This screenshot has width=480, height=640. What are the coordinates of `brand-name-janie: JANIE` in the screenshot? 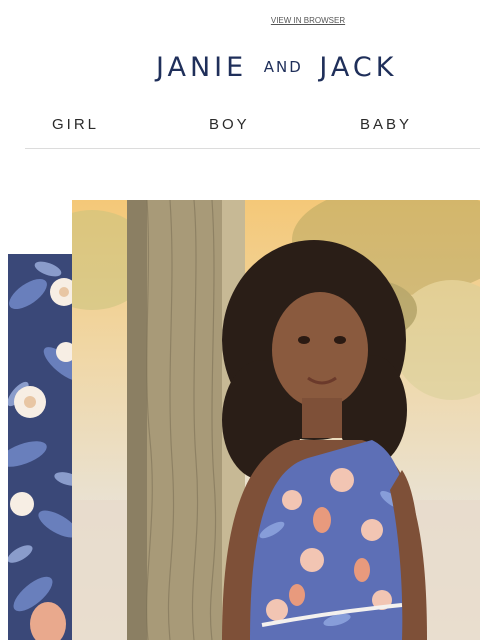 It's located at (202, 67).